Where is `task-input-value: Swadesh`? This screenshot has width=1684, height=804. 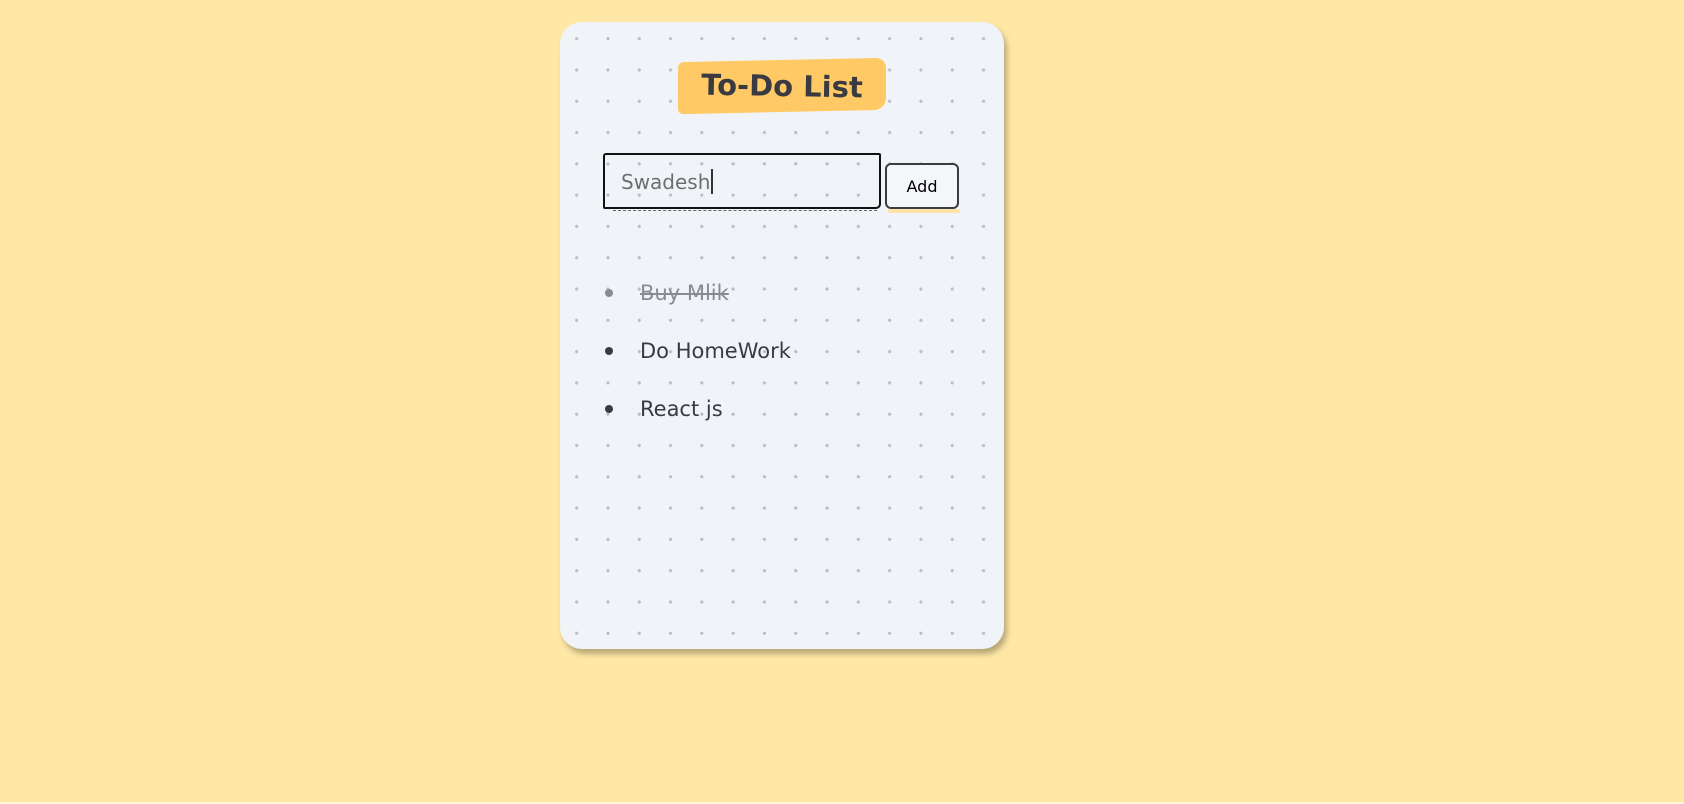
task-input-value: Swadesh is located at coordinates (666, 182).